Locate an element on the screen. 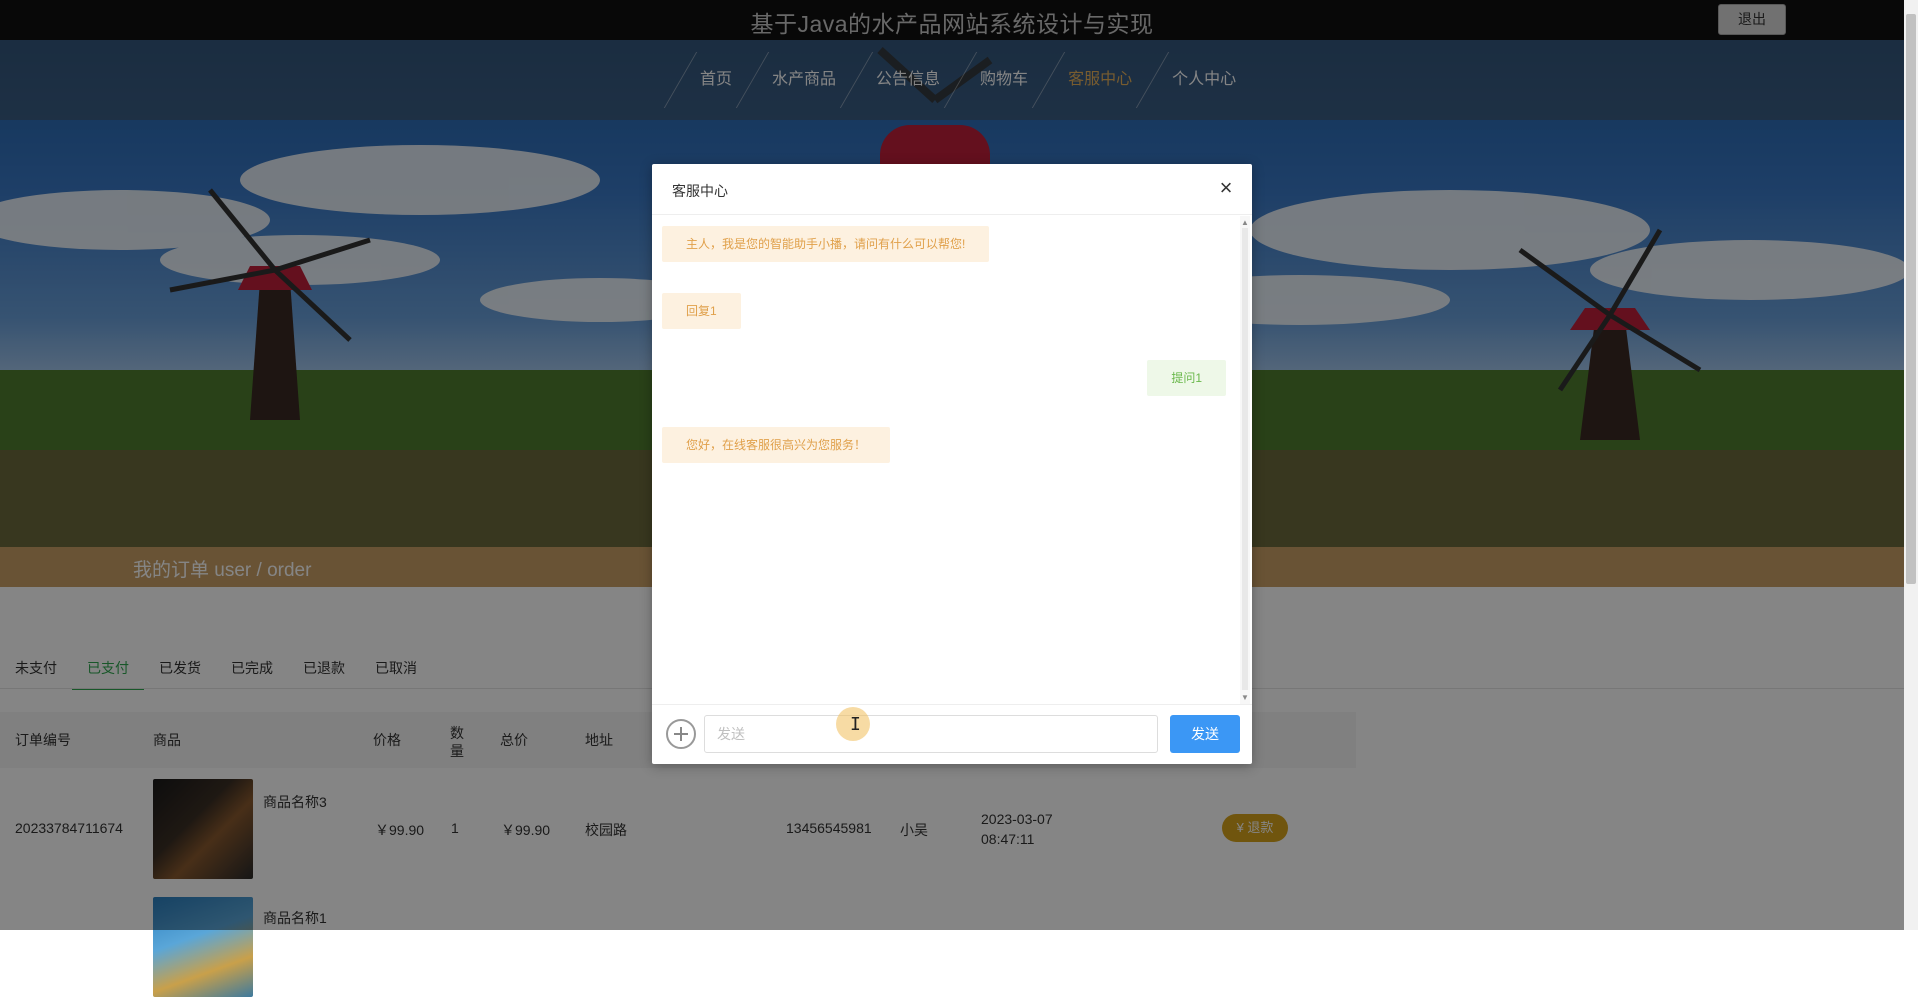  chat-message-bot: 您好，在线客服很高兴为您服务！ is located at coordinates (776, 445).